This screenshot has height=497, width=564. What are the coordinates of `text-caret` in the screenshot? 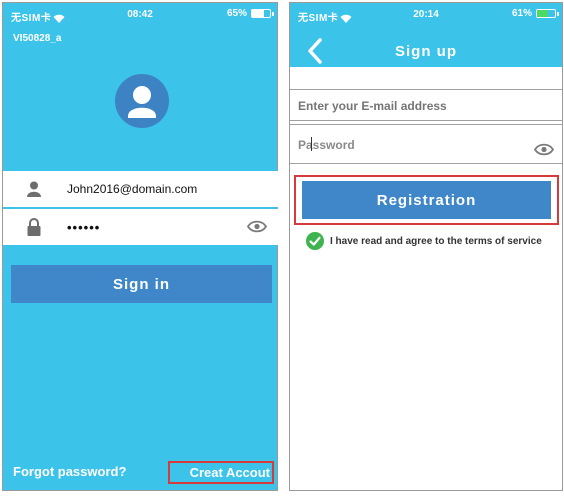 It's located at (311, 144).